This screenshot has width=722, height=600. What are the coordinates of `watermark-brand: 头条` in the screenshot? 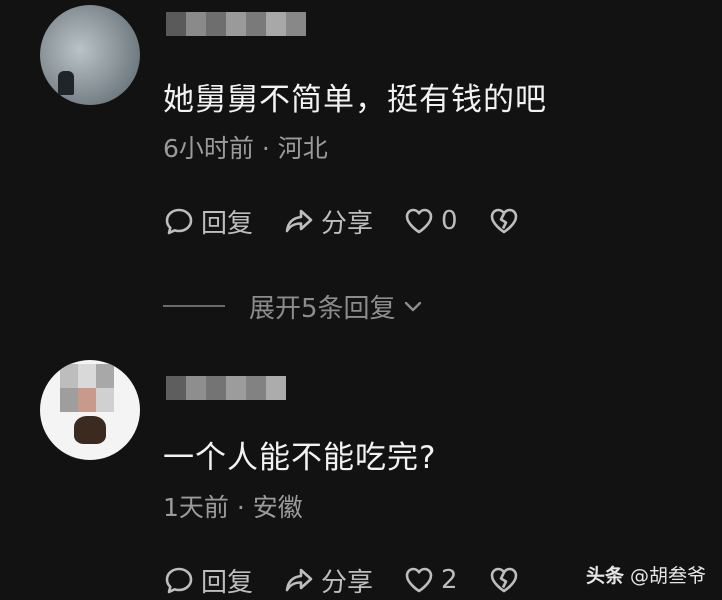 It's located at (604, 576).